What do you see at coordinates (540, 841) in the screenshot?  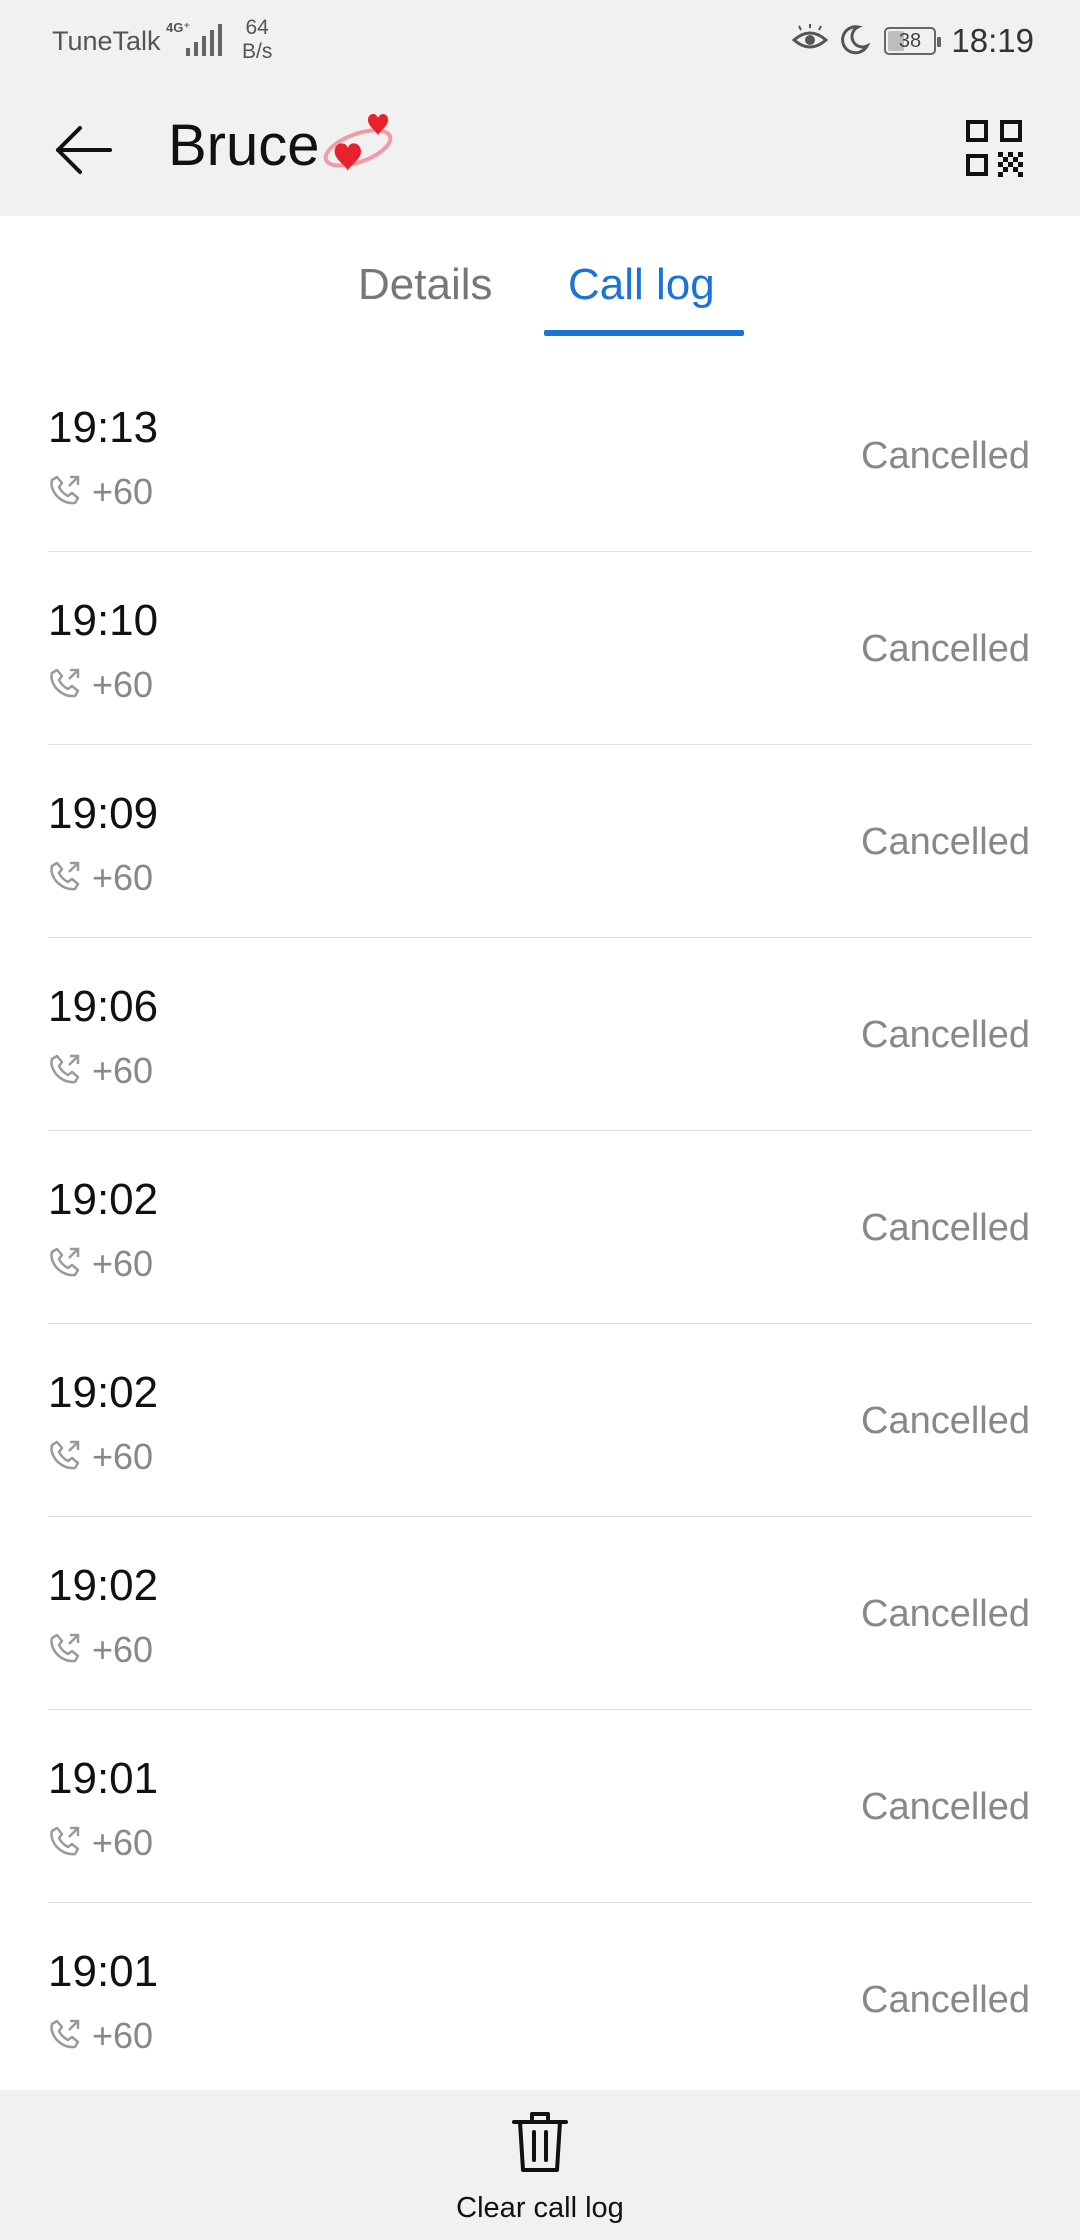 I see `call-log-row: 19:09 +60 Cancelled` at bounding box center [540, 841].